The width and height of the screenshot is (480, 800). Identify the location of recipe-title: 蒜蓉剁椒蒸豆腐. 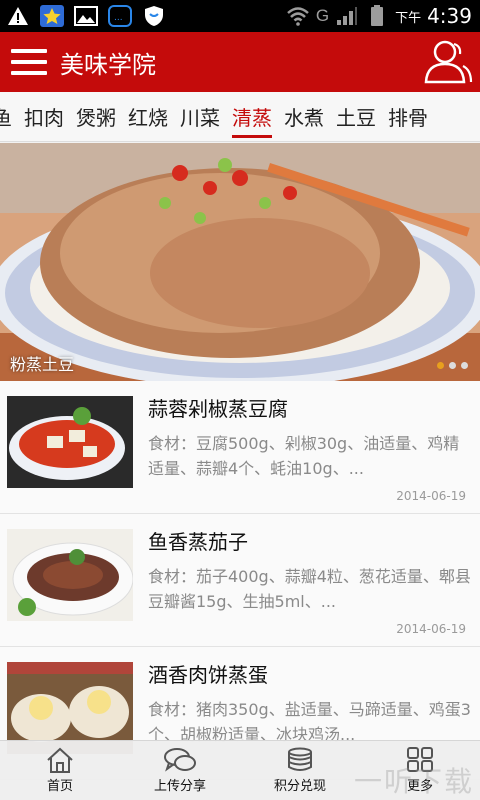
(218, 409).